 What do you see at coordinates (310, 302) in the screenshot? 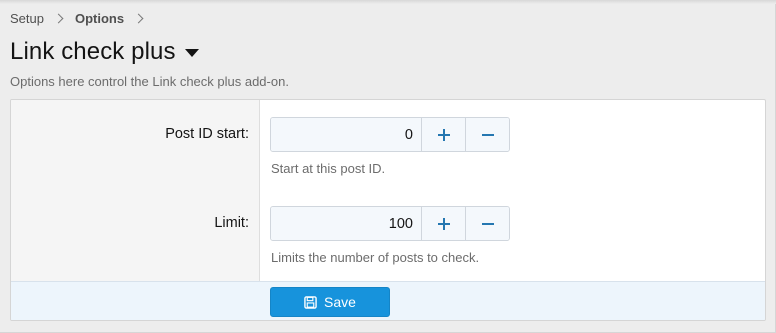
I see `floppy-disk-icon` at bounding box center [310, 302].